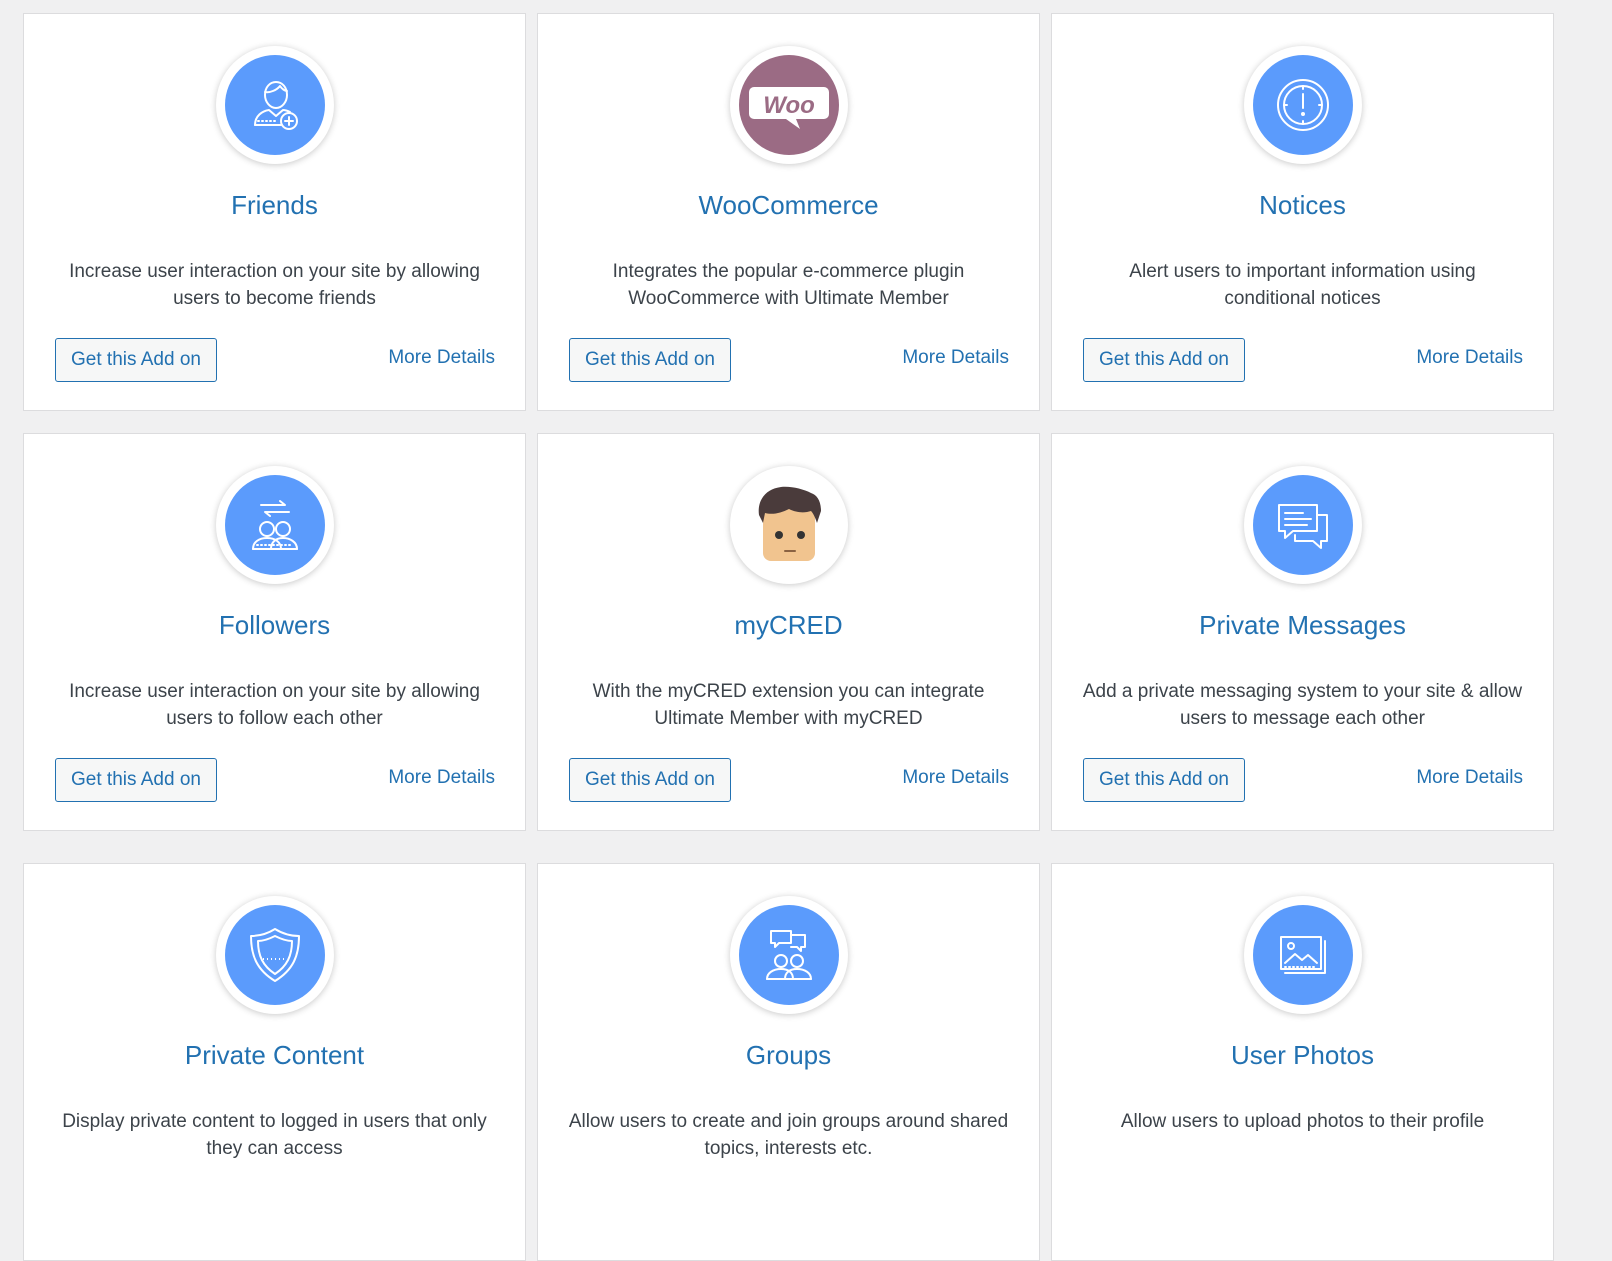  I want to click on followers-icon, so click(274, 525).